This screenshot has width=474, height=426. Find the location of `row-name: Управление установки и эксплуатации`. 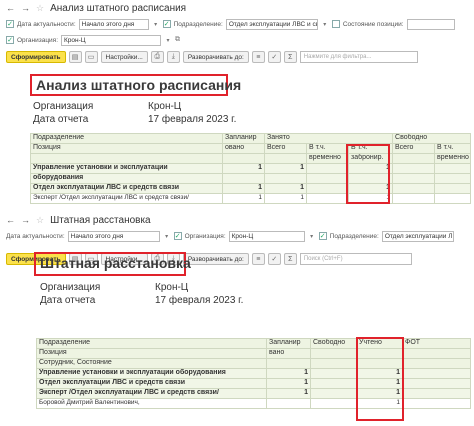

row-name: Управление установки и эксплуатации is located at coordinates (126, 168).